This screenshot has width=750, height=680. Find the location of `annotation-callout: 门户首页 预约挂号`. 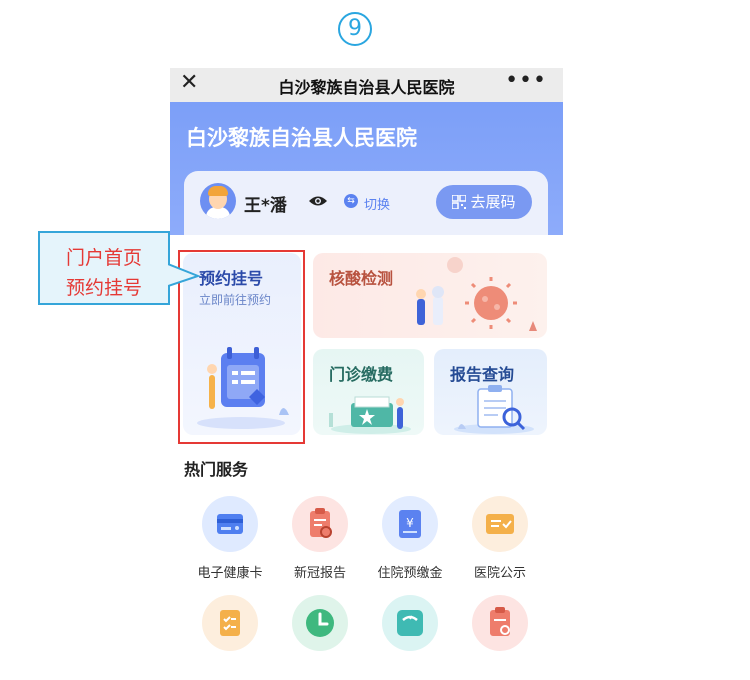

annotation-callout: 门户首页 预约挂号 is located at coordinates (104, 268).